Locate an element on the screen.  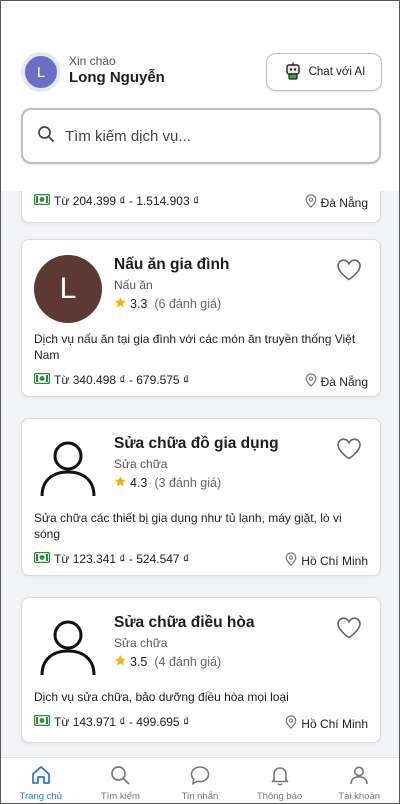
service-name: Nấu ăn gia đình is located at coordinates (172, 264).